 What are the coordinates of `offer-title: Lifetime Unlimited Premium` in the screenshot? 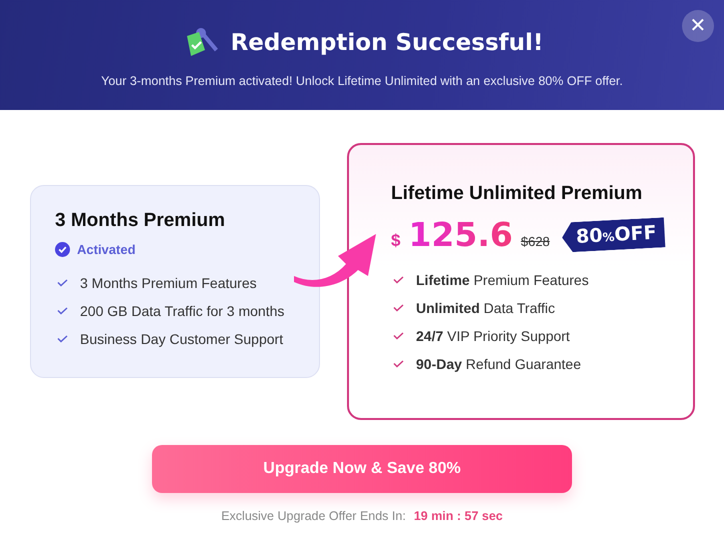 It's located at (517, 194).